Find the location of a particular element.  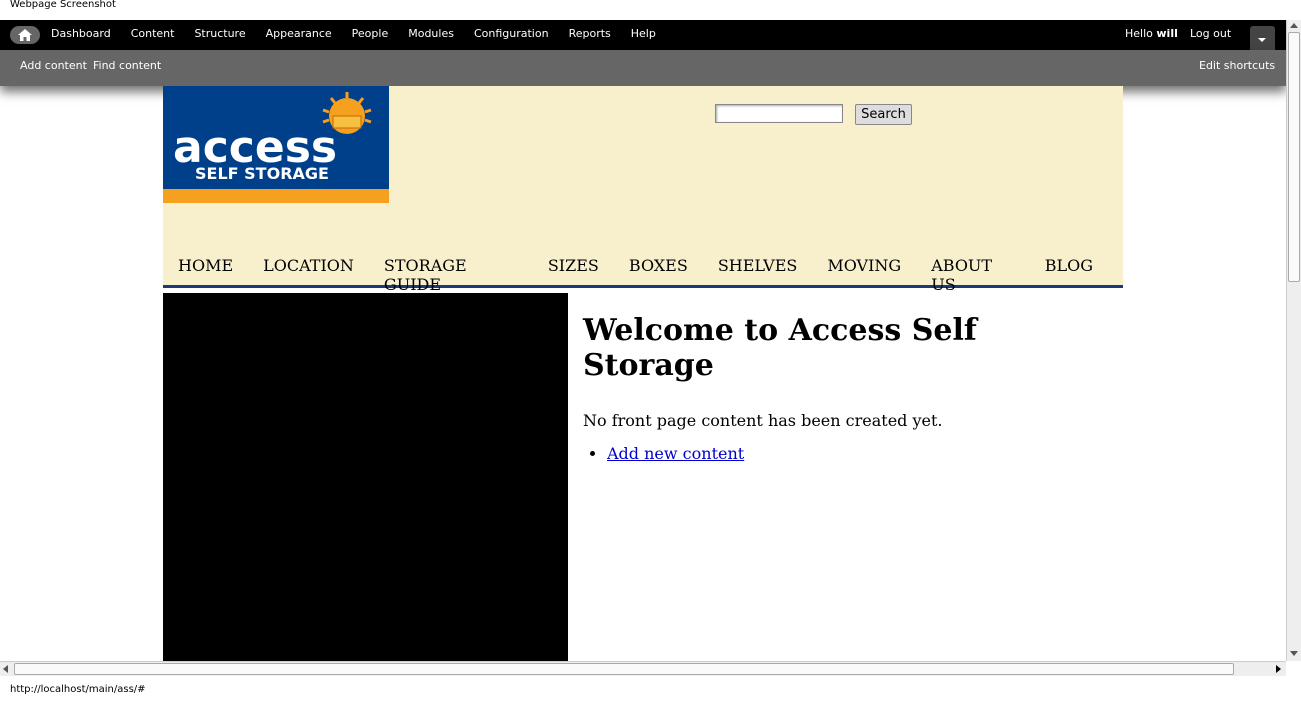

admin-menu-reports: Reports is located at coordinates (590, 35).